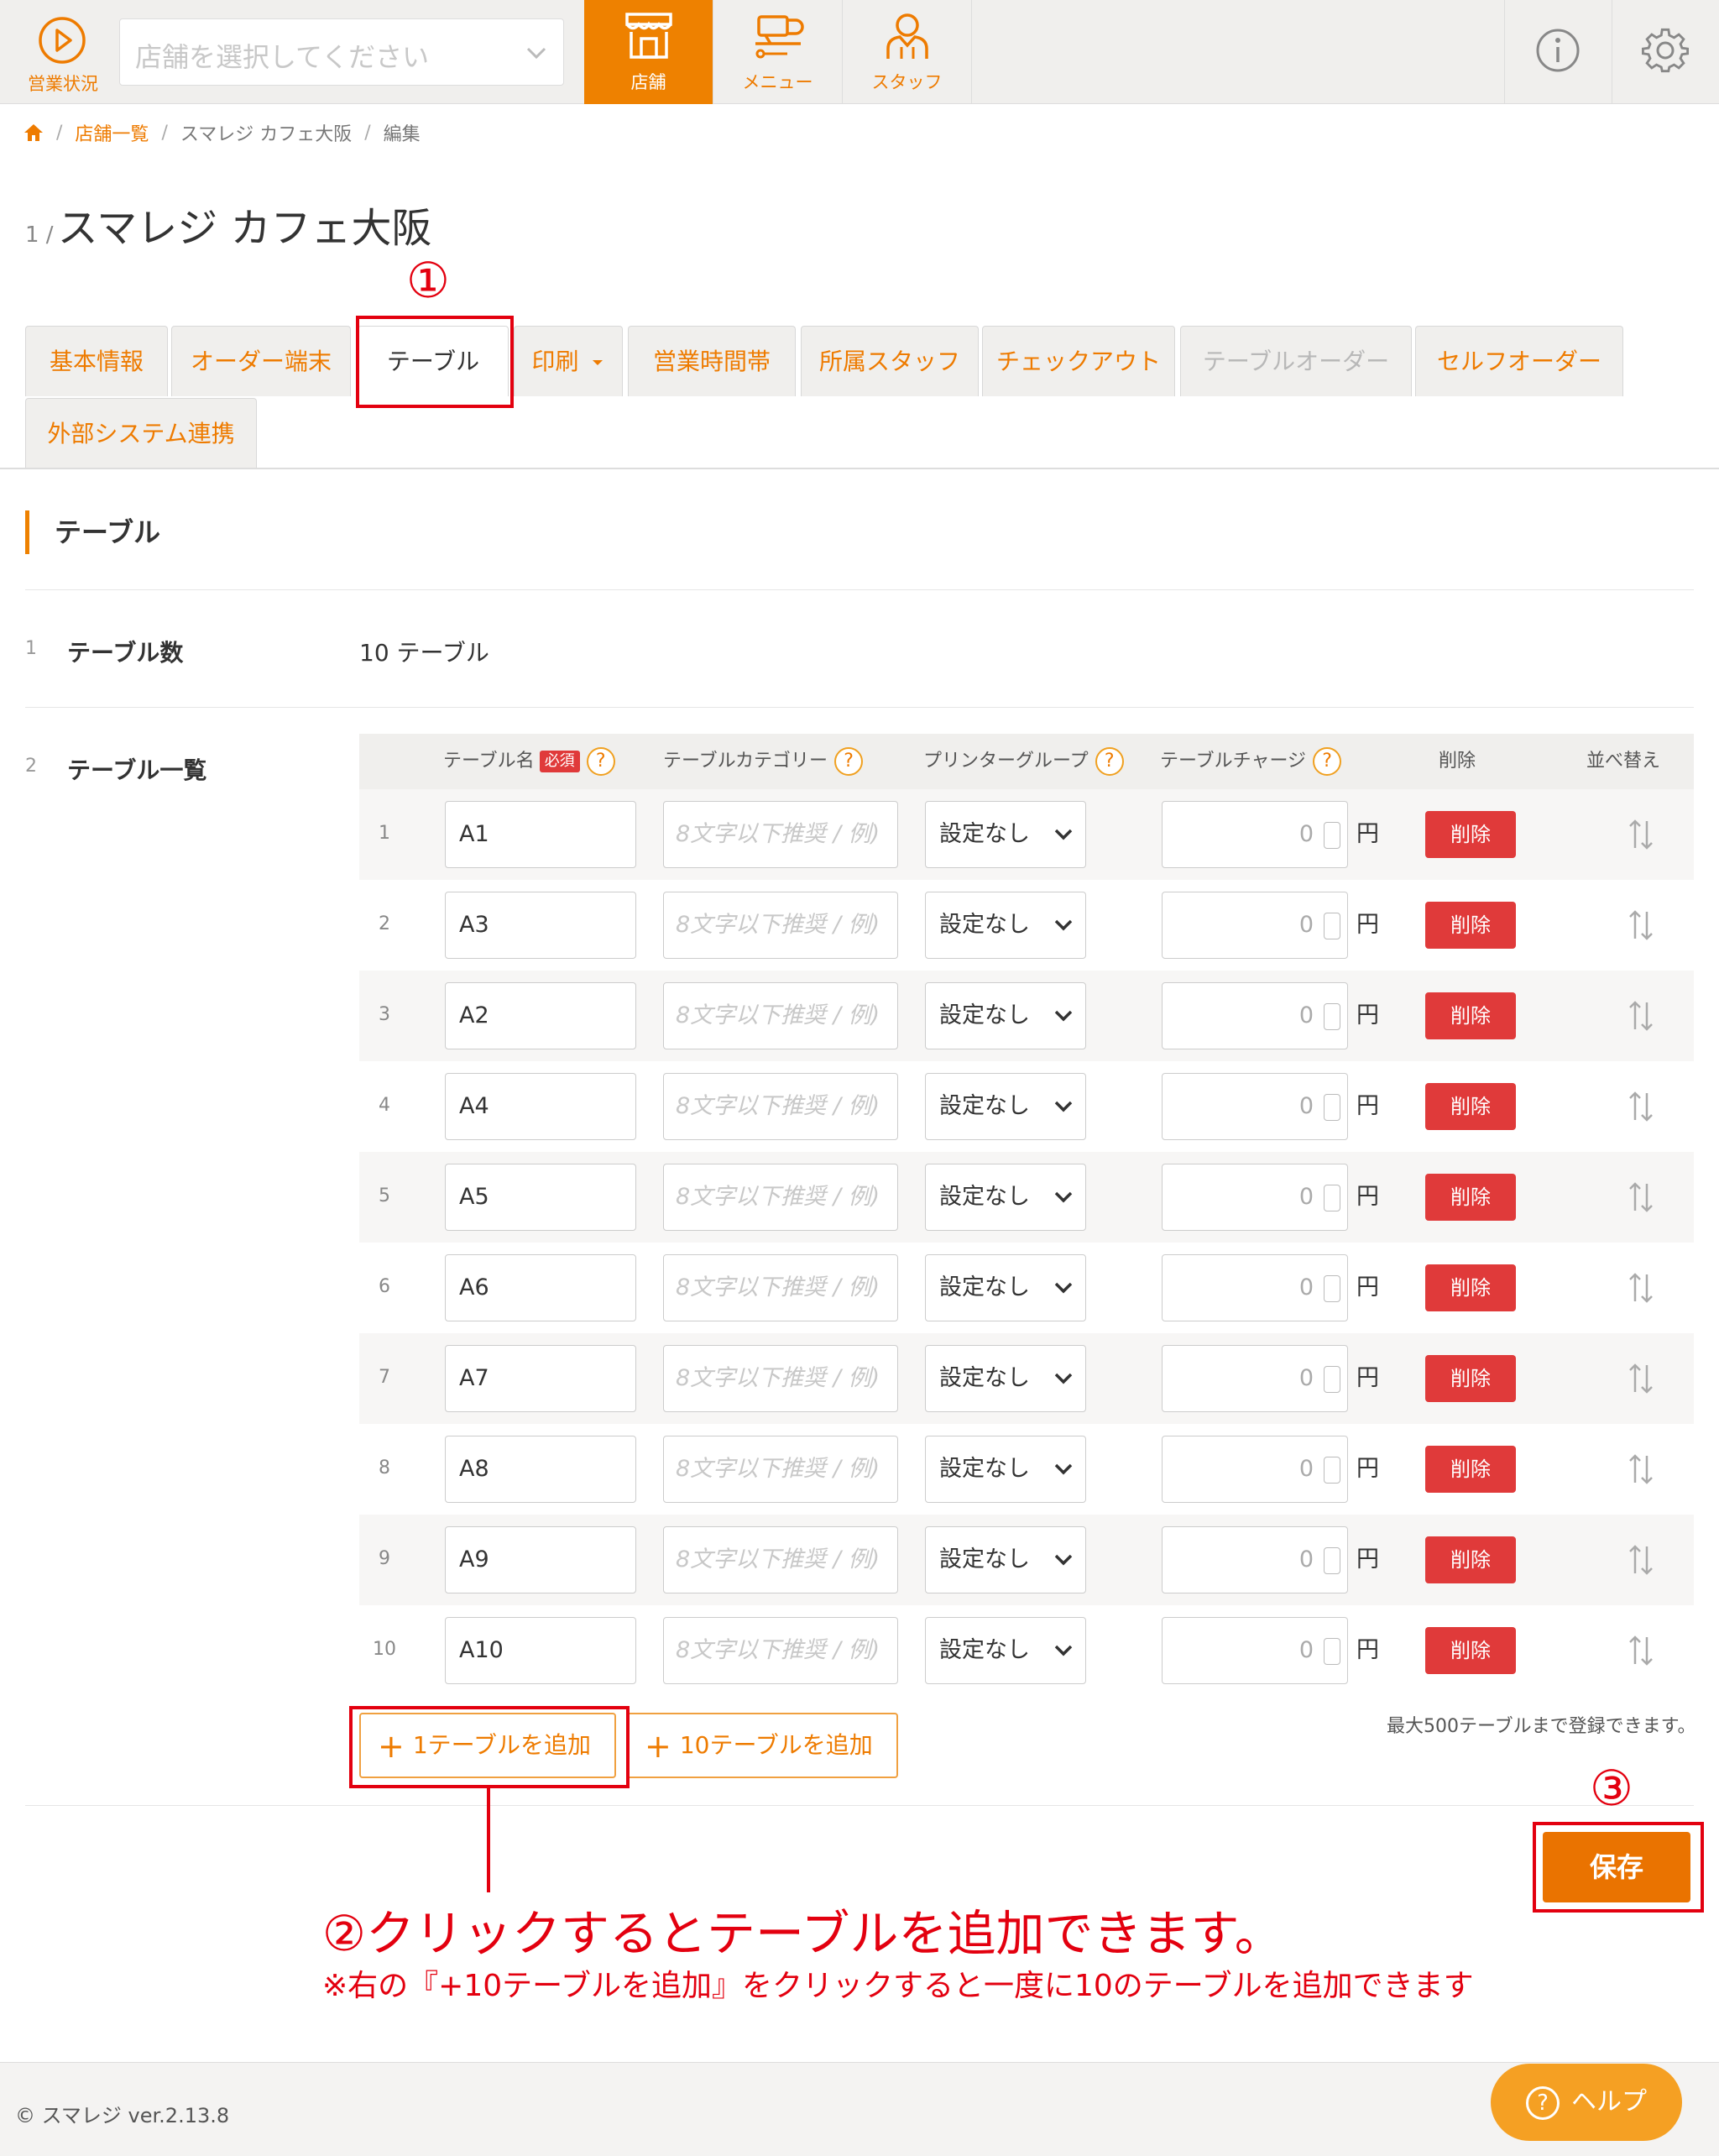 This screenshot has height=2156, width=1719. Describe the element at coordinates (34, 132) in the screenshot. I see `home-icon` at that location.